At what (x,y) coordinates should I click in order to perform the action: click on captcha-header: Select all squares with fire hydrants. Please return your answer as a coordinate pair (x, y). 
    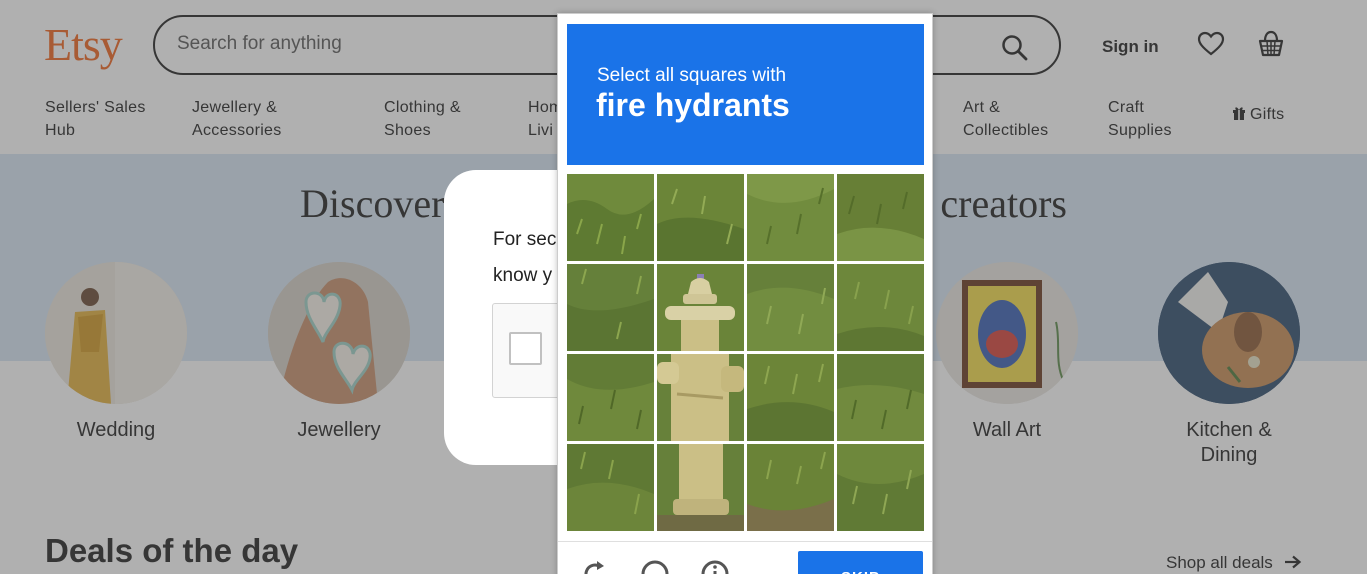
    Looking at the image, I should click on (745, 94).